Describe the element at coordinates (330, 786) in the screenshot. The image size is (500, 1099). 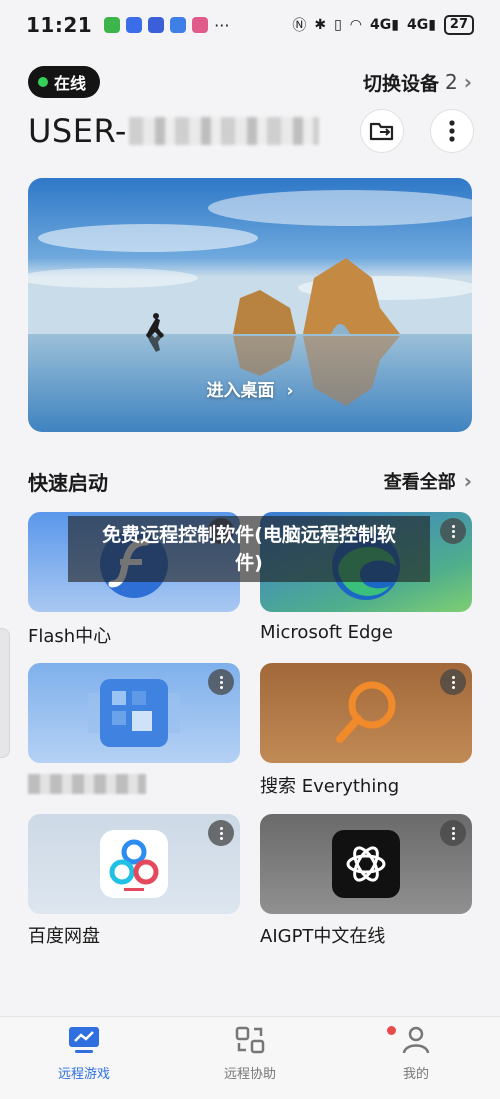
I see `app-label: 搜索 Everything` at that location.